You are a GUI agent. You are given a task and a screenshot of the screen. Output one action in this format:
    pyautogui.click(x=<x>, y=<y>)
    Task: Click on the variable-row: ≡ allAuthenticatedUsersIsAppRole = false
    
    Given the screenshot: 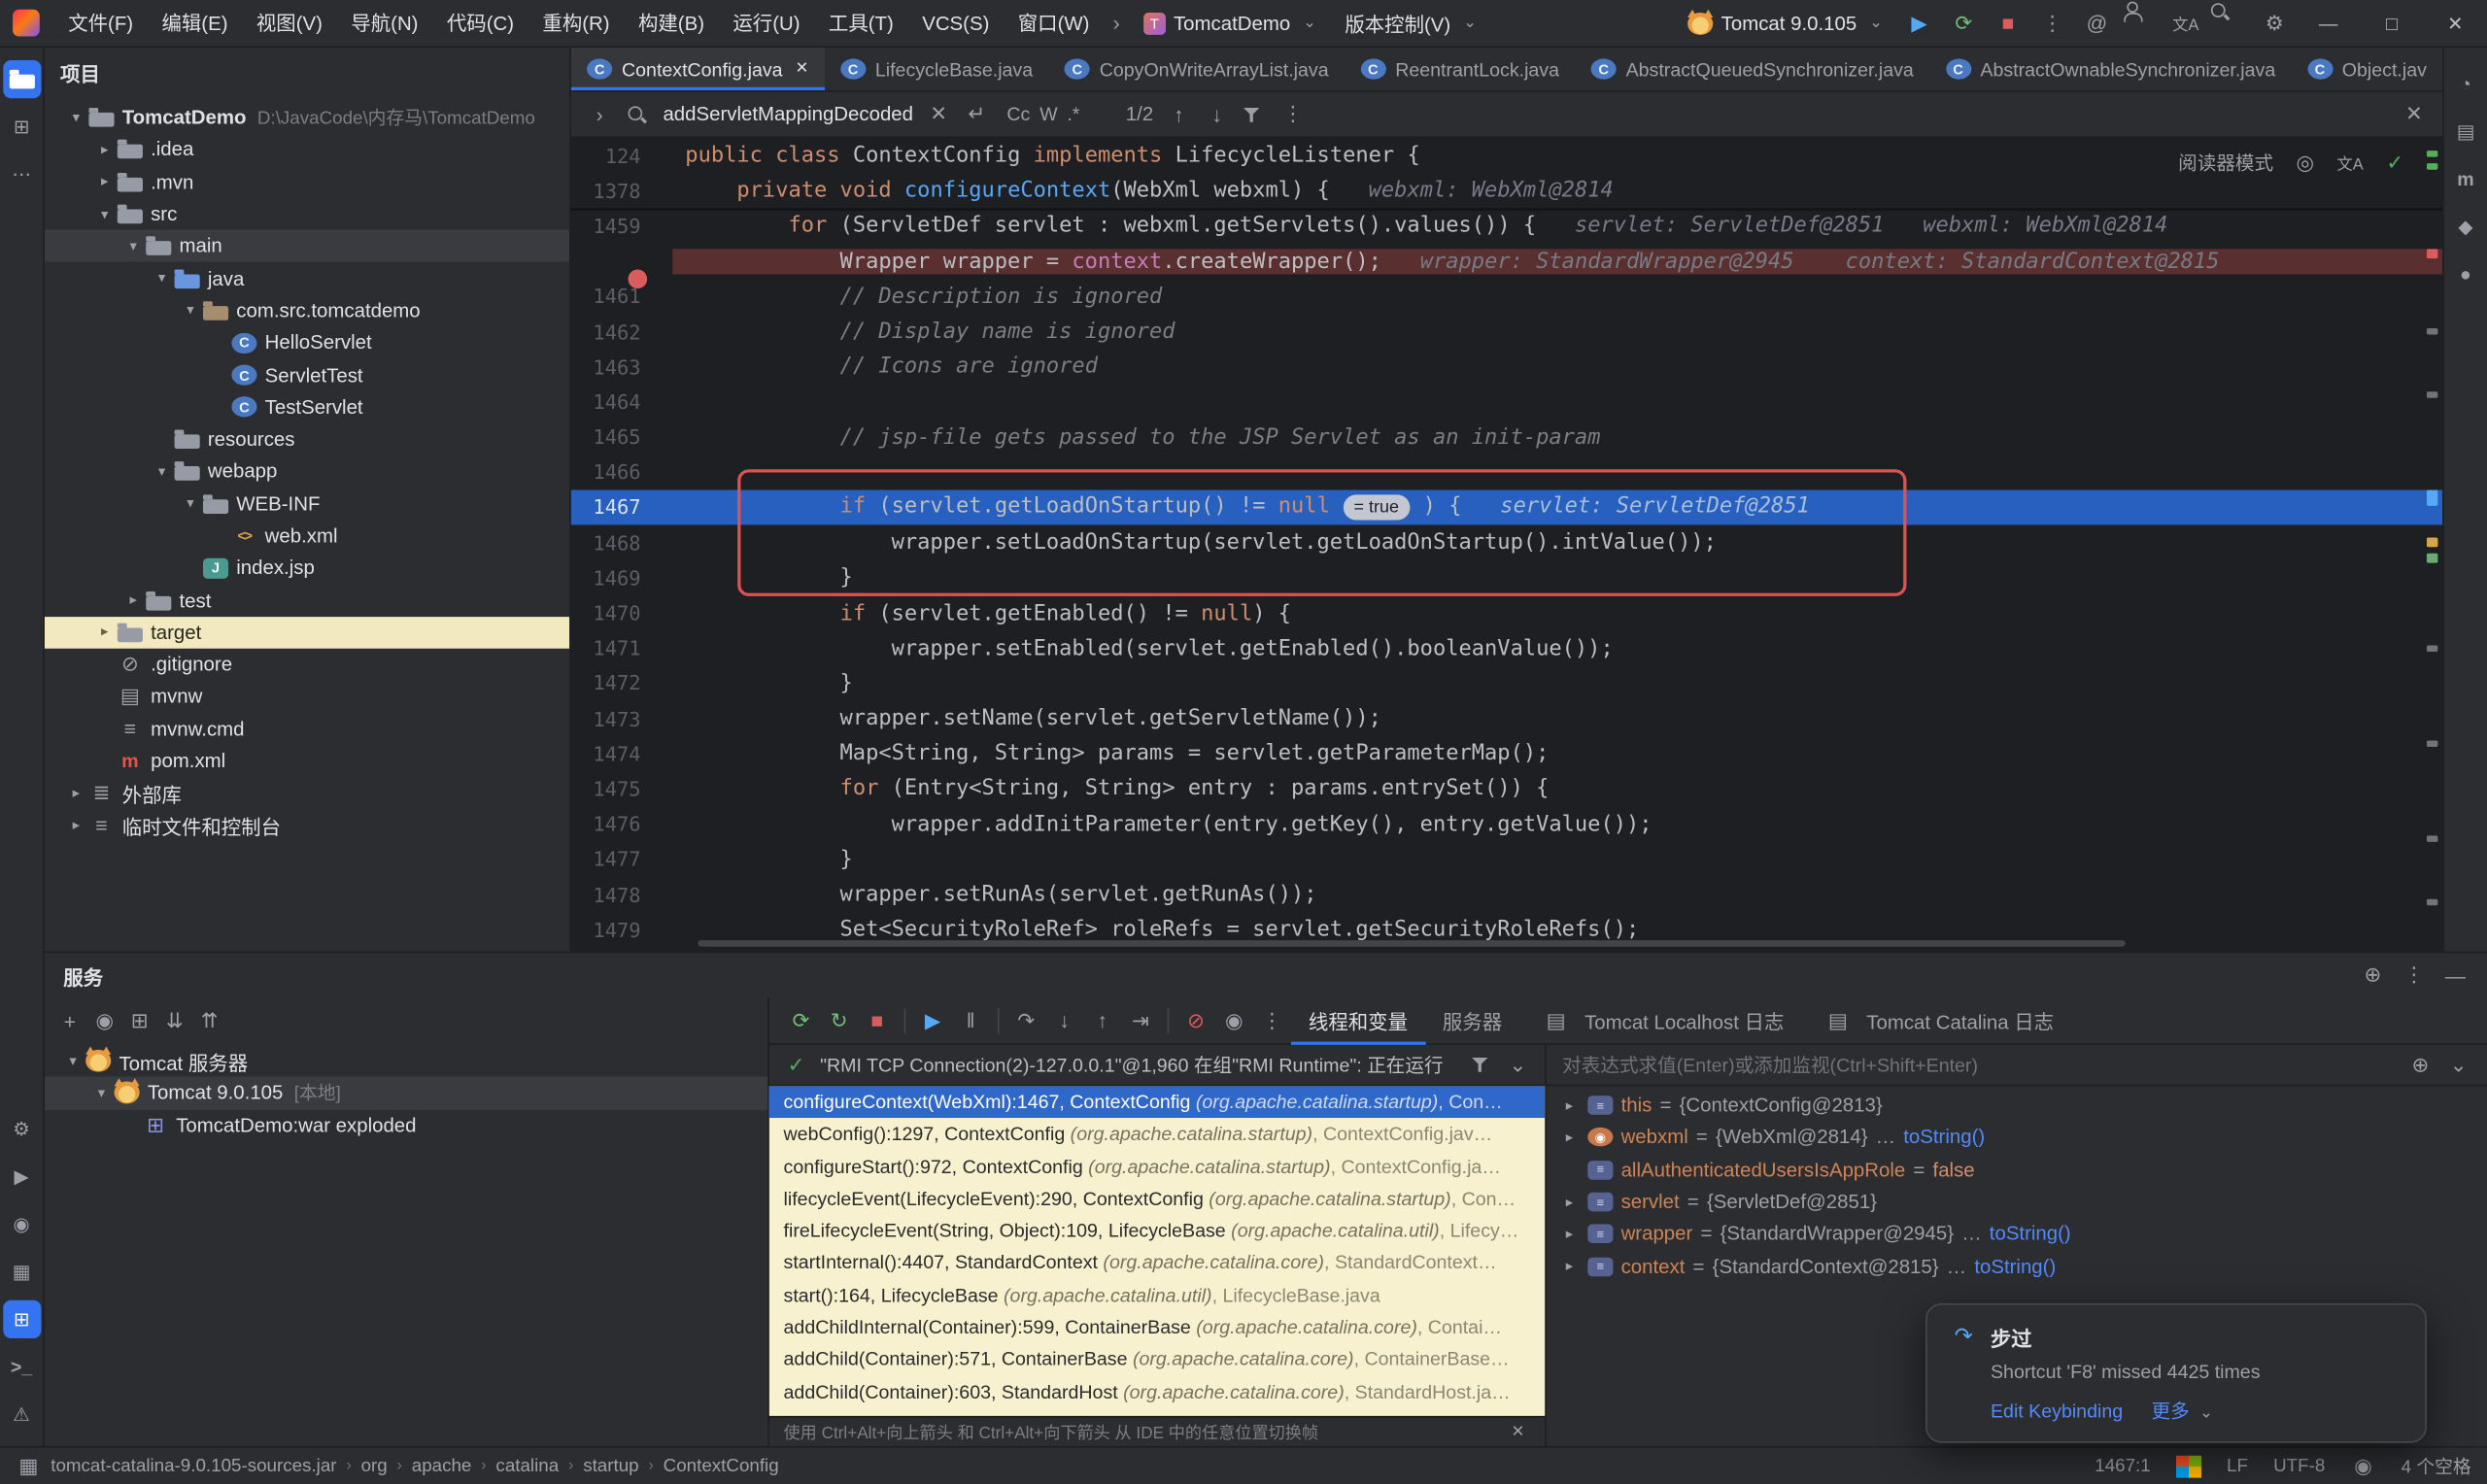 What is the action you would take?
    pyautogui.click(x=2017, y=1170)
    